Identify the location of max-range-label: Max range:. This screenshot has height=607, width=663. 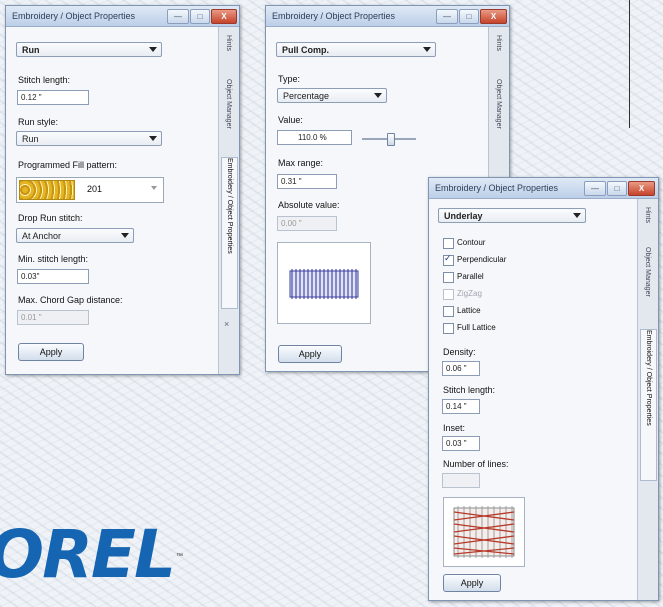
(301, 163).